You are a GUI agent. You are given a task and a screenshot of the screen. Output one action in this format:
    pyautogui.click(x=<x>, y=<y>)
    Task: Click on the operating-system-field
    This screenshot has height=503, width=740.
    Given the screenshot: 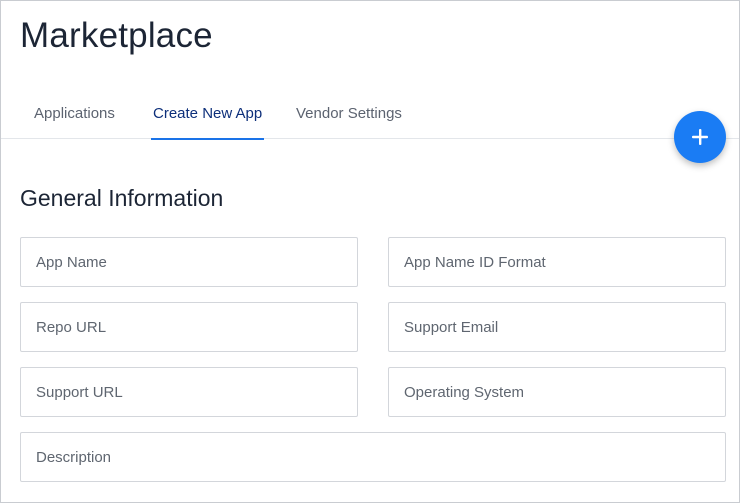 What is the action you would take?
    pyautogui.click(x=557, y=392)
    